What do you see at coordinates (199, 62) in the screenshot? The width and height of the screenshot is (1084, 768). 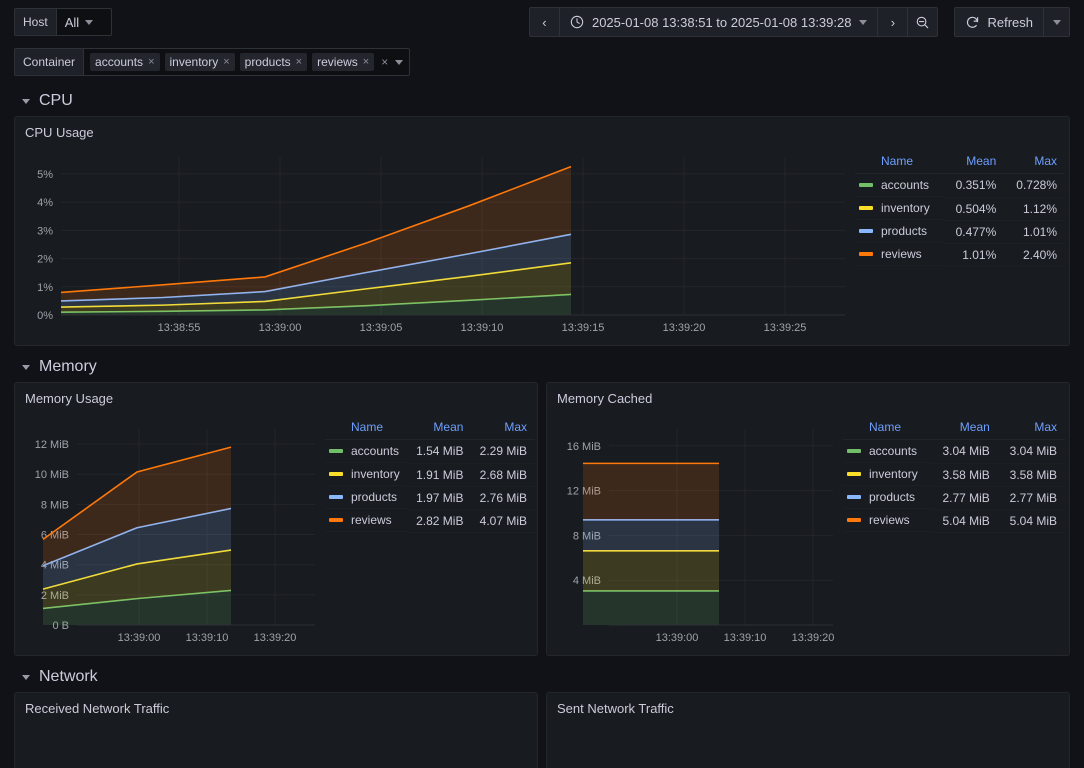 I see `variable-pill-inventory: inventory ×` at bounding box center [199, 62].